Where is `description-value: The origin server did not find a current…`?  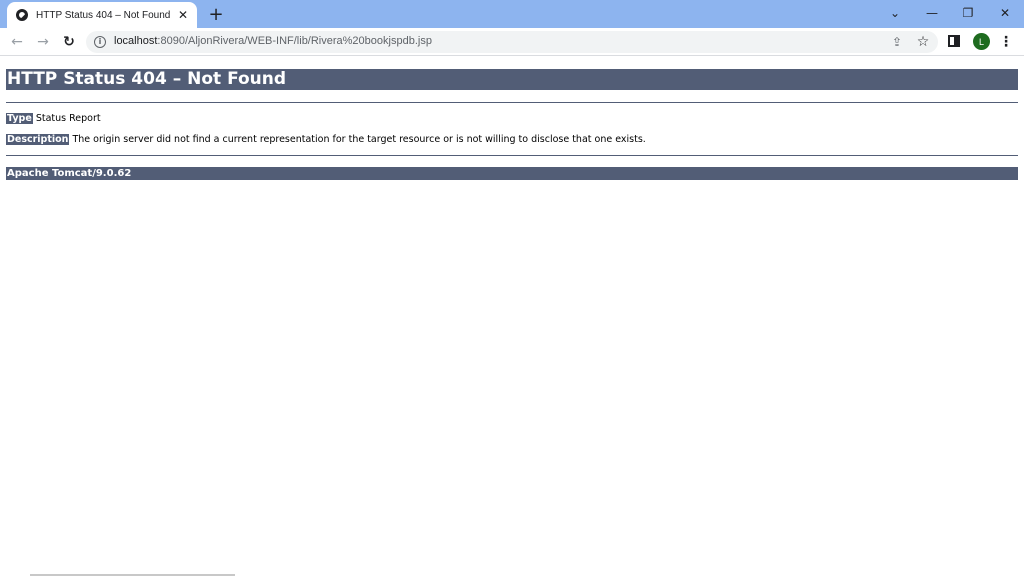 description-value: The origin server did not find a current… is located at coordinates (359, 139).